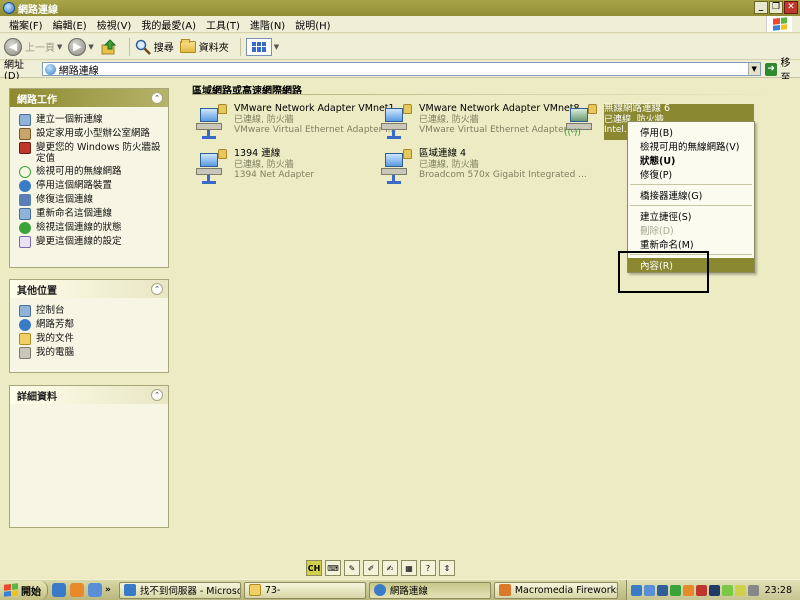  What do you see at coordinates (25, 134) in the screenshot?
I see `home-network-icon` at bounding box center [25, 134].